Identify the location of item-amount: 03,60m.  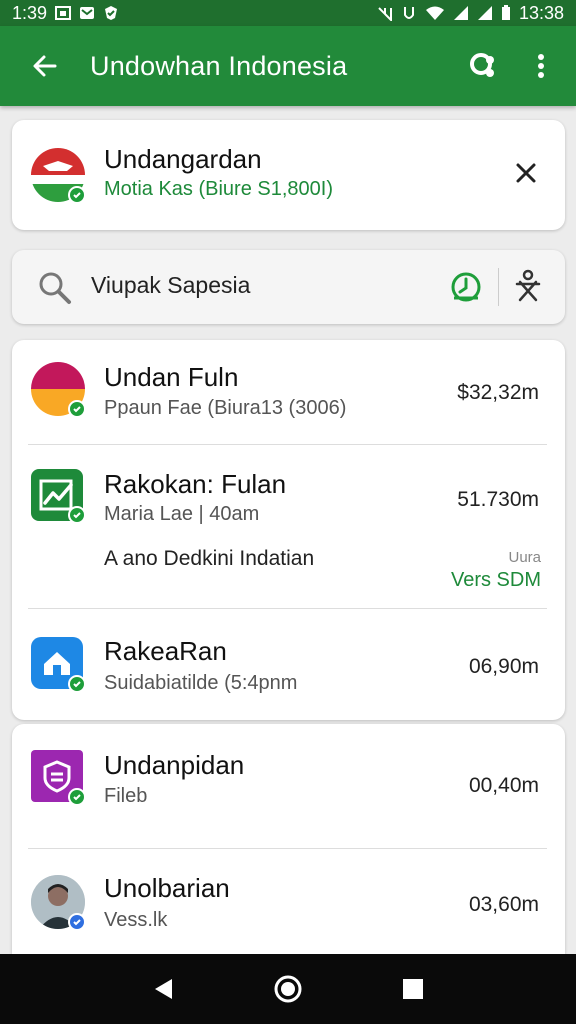
(503, 904).